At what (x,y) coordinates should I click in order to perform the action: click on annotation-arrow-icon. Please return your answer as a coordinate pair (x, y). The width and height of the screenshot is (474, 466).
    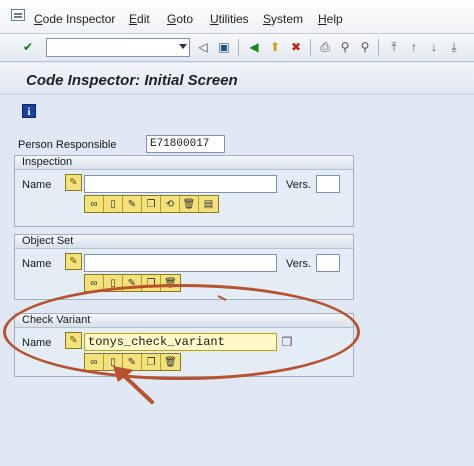
    Looking at the image, I should click on (170, 349).